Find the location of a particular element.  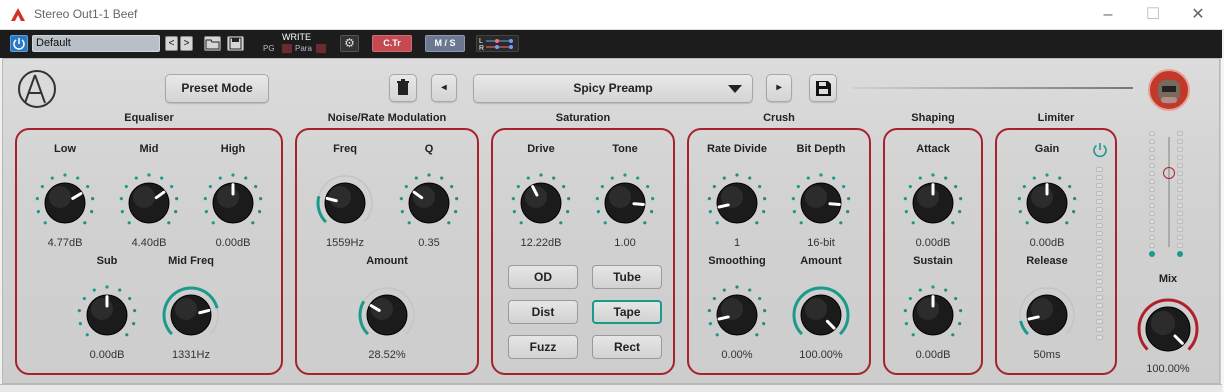

drive-knob is located at coordinates (541, 203).